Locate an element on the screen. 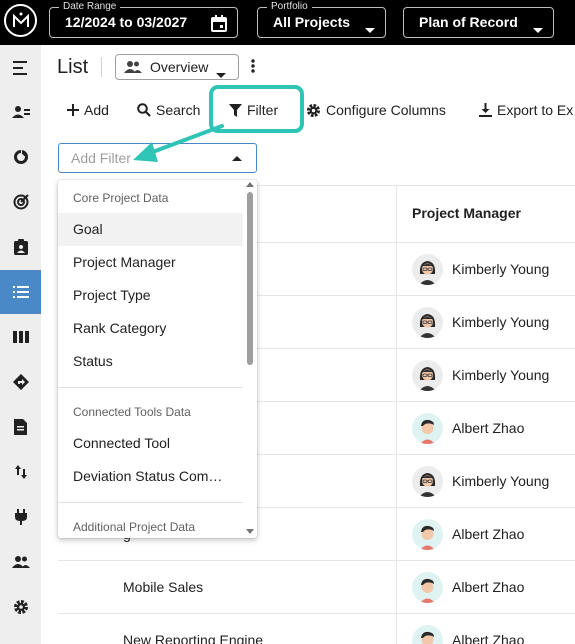  portfolio-select: Portfolio All Projects is located at coordinates (321, 19).